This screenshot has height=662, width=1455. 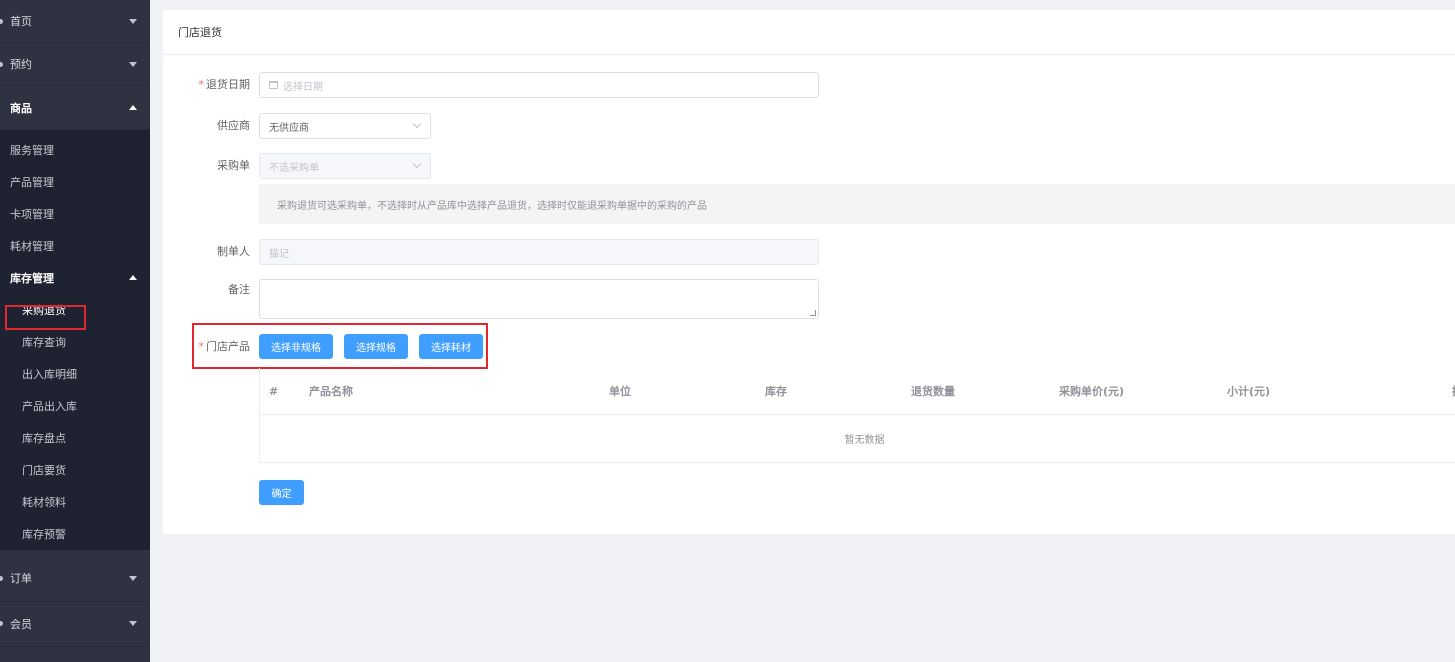 What do you see at coordinates (331, 391) in the screenshot?
I see `column-header-product-name: 产品名称` at bounding box center [331, 391].